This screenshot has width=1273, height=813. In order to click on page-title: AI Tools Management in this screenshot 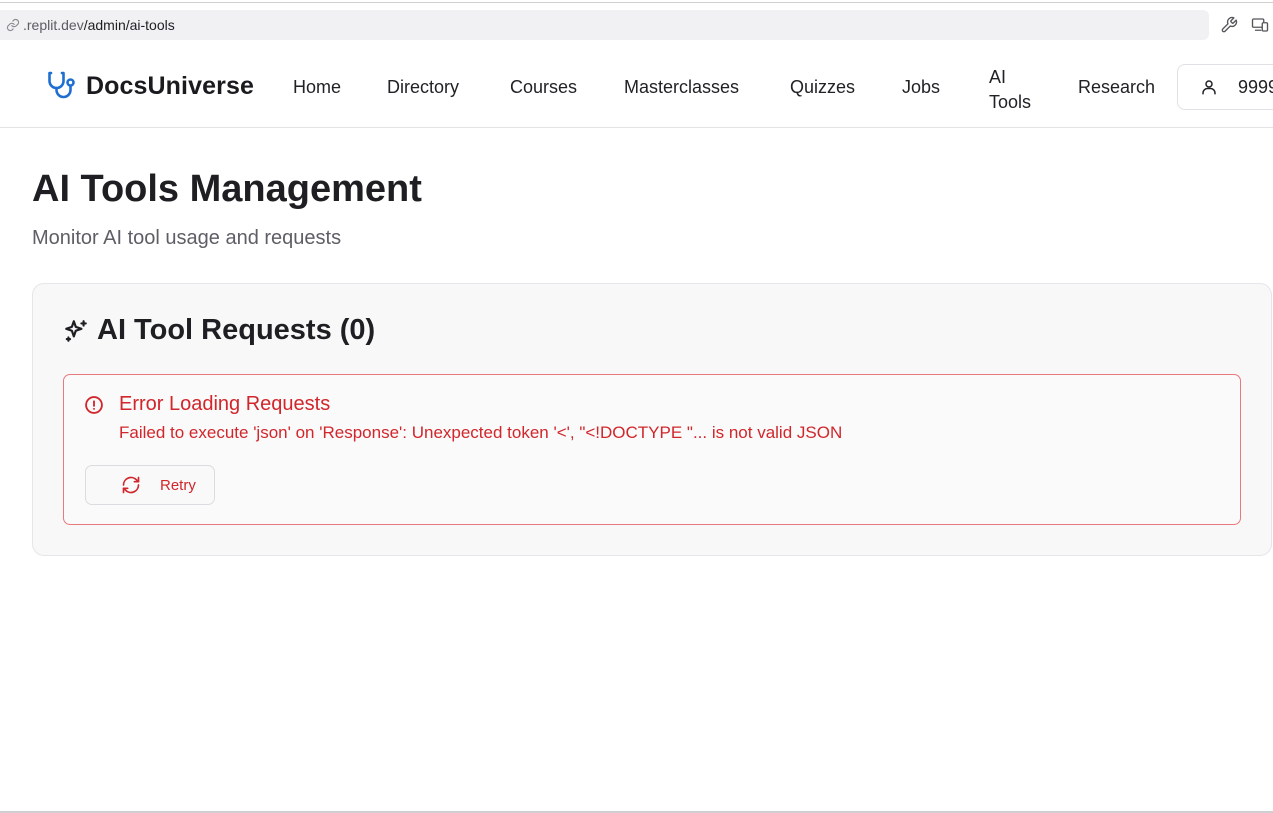, I will do `click(227, 189)`.